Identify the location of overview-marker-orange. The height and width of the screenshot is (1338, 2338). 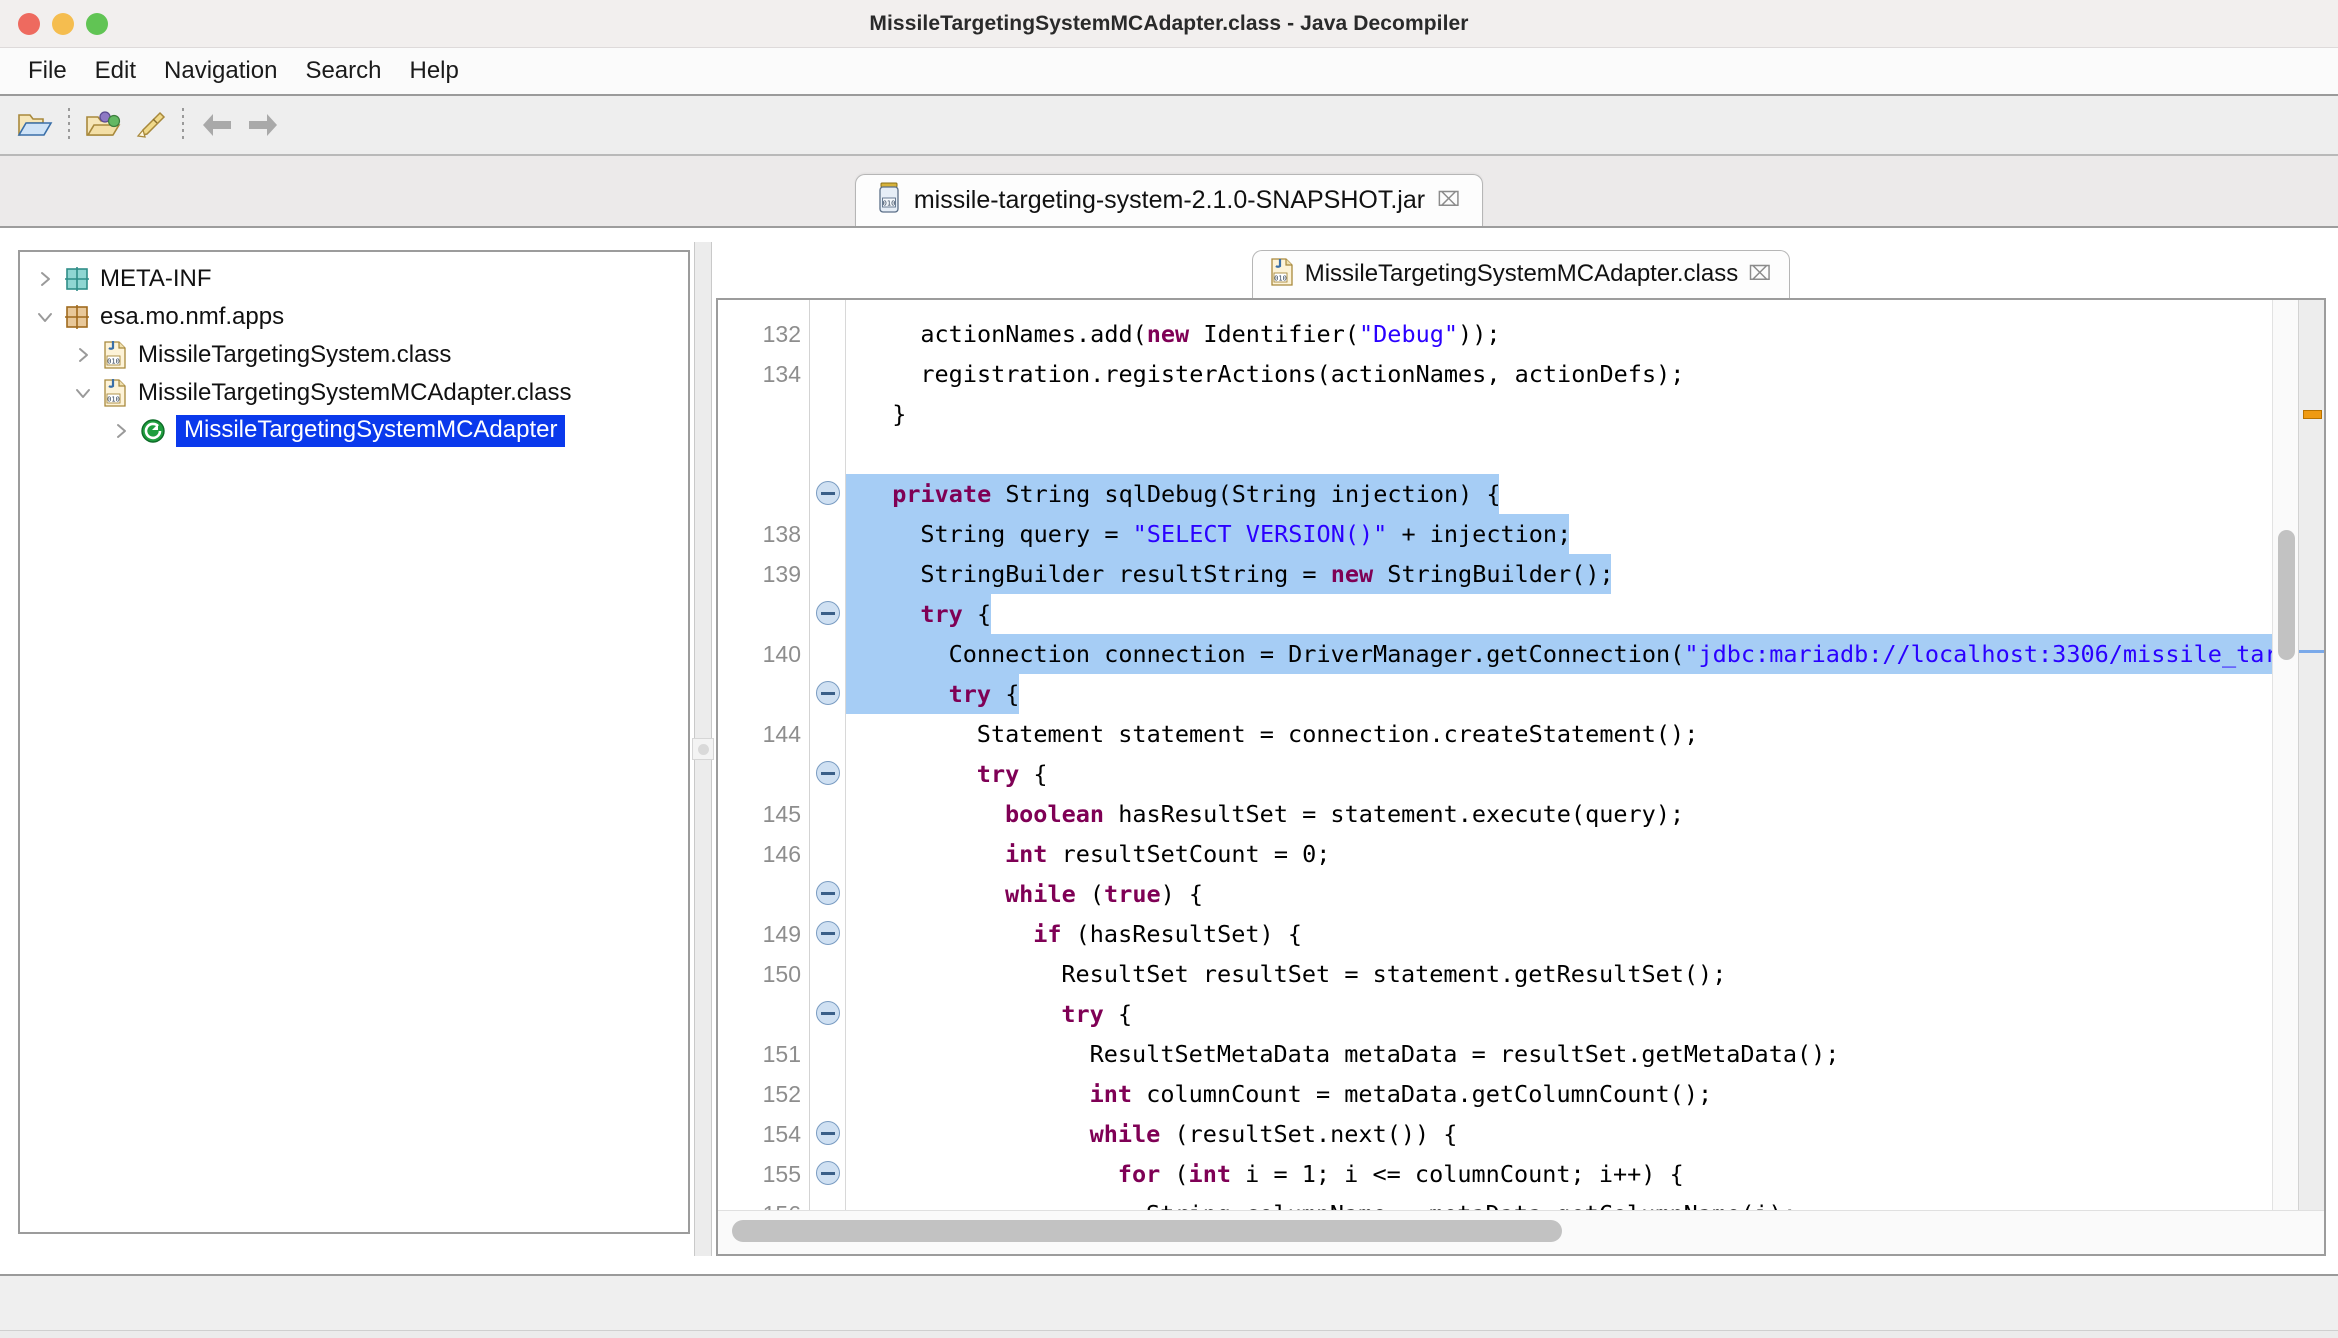
(2312, 414).